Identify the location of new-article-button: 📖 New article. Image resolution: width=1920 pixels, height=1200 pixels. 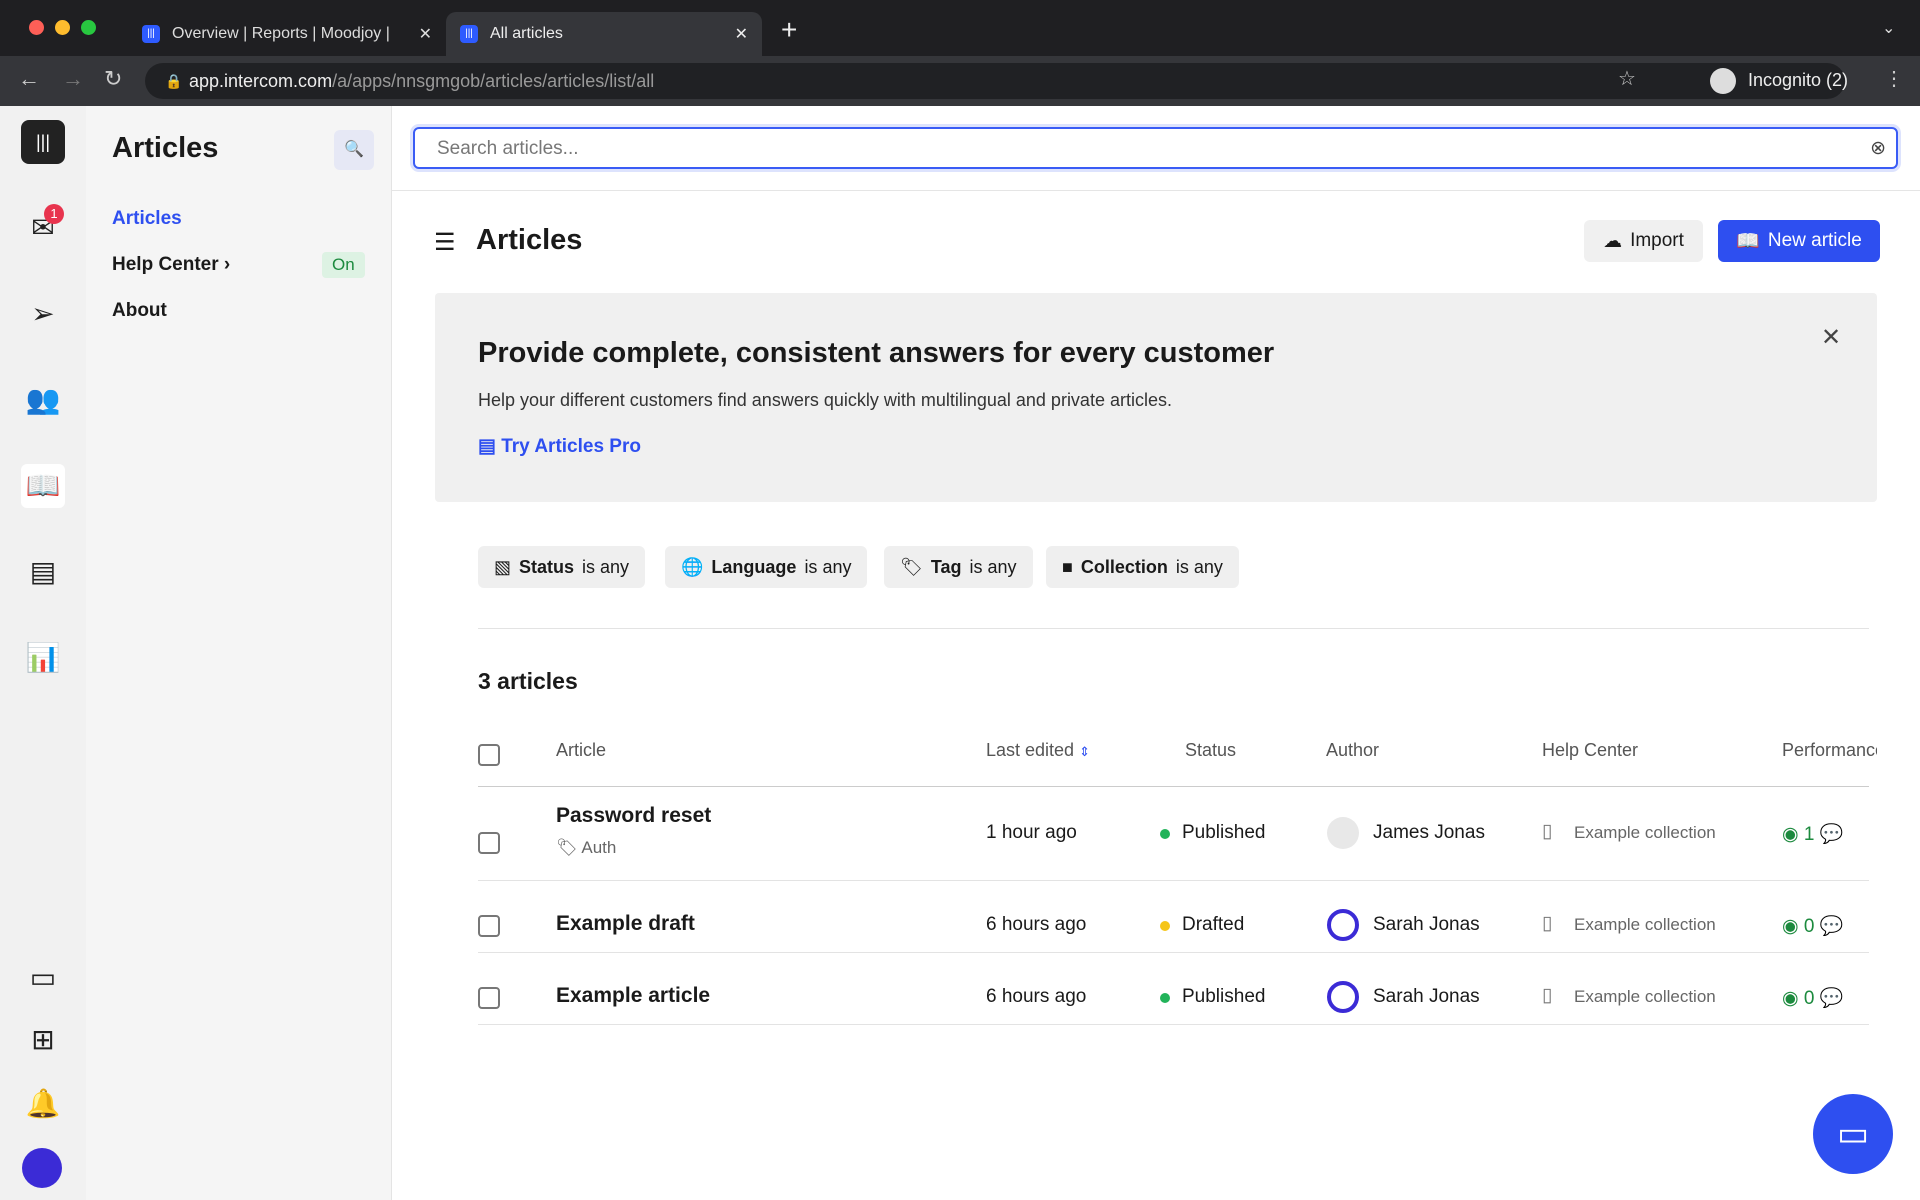
(1799, 241).